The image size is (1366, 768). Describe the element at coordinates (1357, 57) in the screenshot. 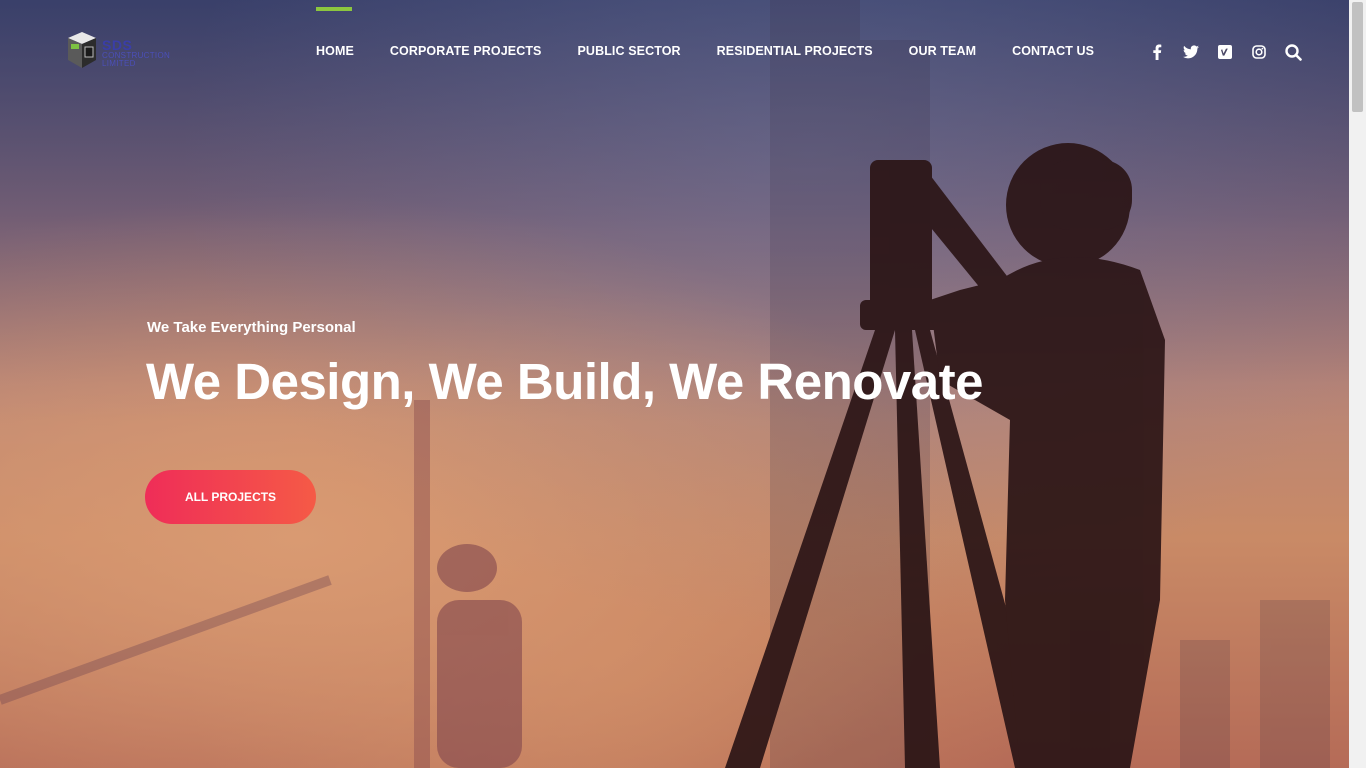

I see `scrollbar-thumb` at that location.